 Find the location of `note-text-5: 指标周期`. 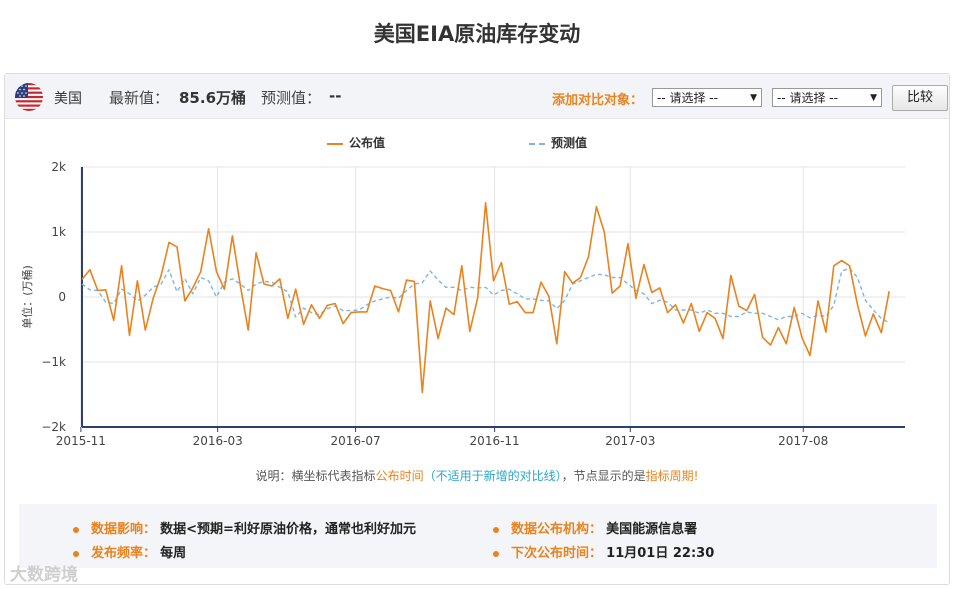

note-text-5: 指标周期 is located at coordinates (669, 476).